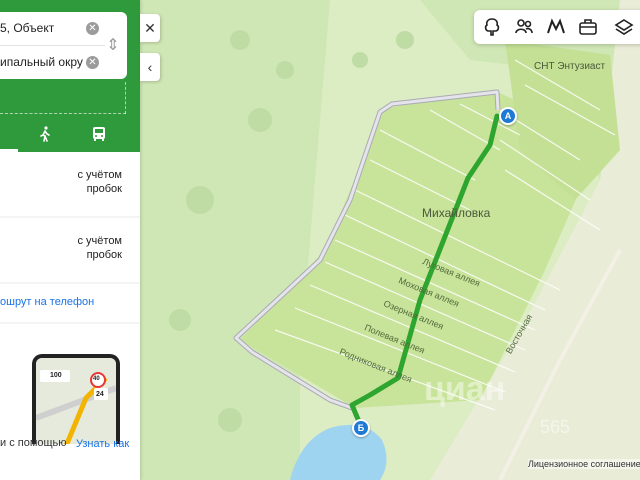 The image size is (640, 480). Describe the element at coordinates (113, 46) in the screenshot. I see `swap-icon: ⇕` at that location.